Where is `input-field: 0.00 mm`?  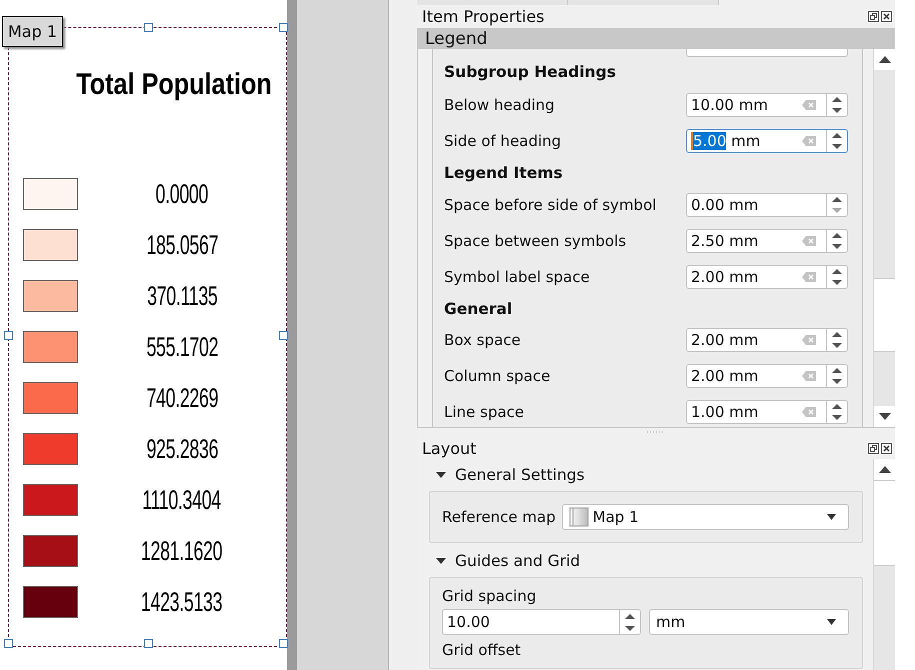
input-field: 0.00 mm is located at coordinates (767, 205).